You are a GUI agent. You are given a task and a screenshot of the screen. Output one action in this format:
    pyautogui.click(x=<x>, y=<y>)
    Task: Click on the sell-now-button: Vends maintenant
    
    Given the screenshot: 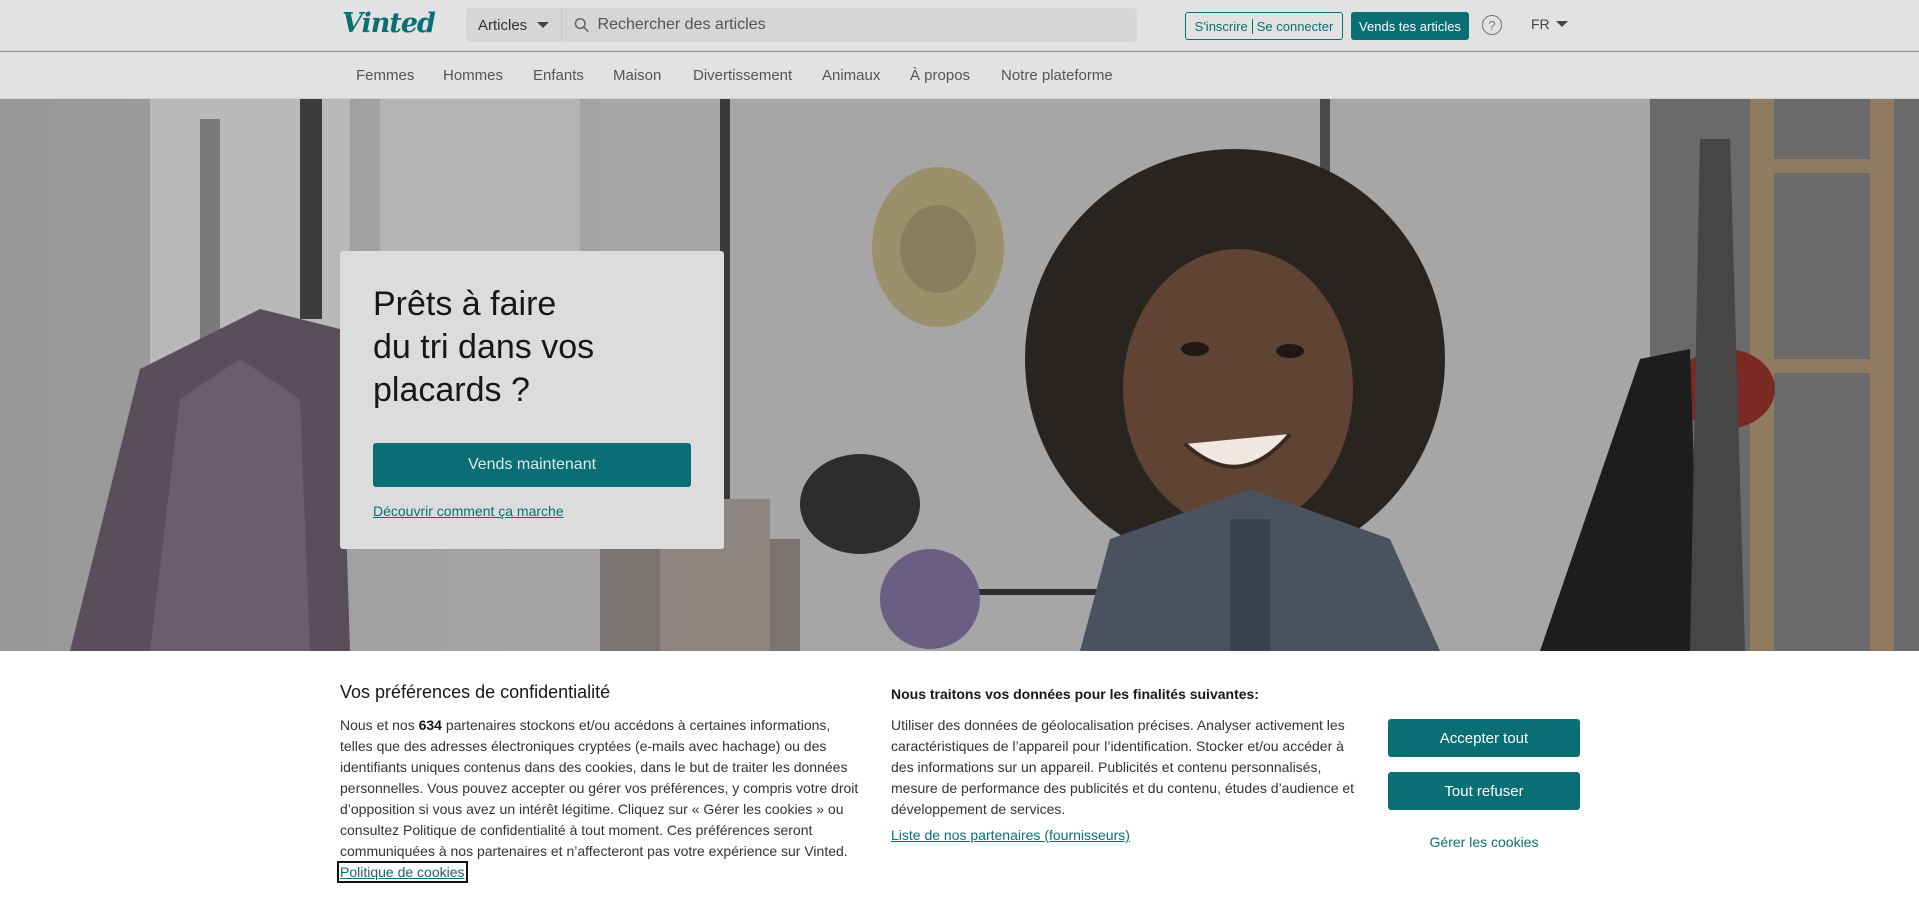 What is the action you would take?
    pyautogui.click(x=532, y=465)
    